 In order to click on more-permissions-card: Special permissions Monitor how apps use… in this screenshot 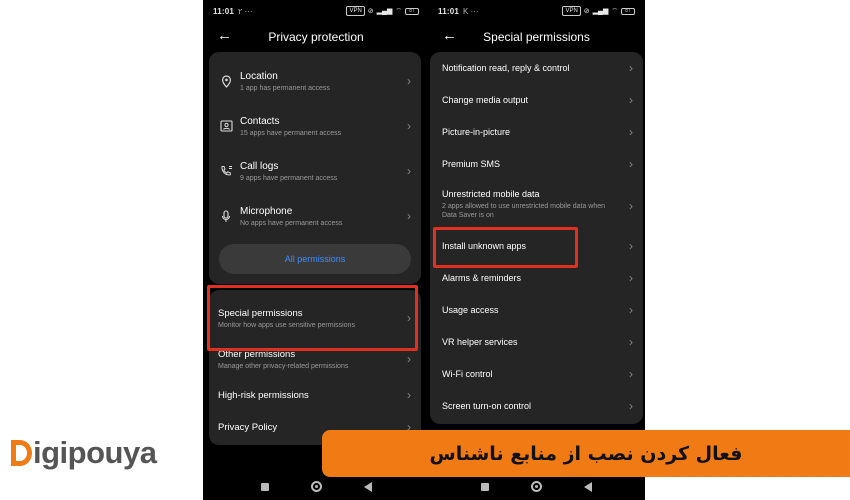, I will do `click(315, 367)`.